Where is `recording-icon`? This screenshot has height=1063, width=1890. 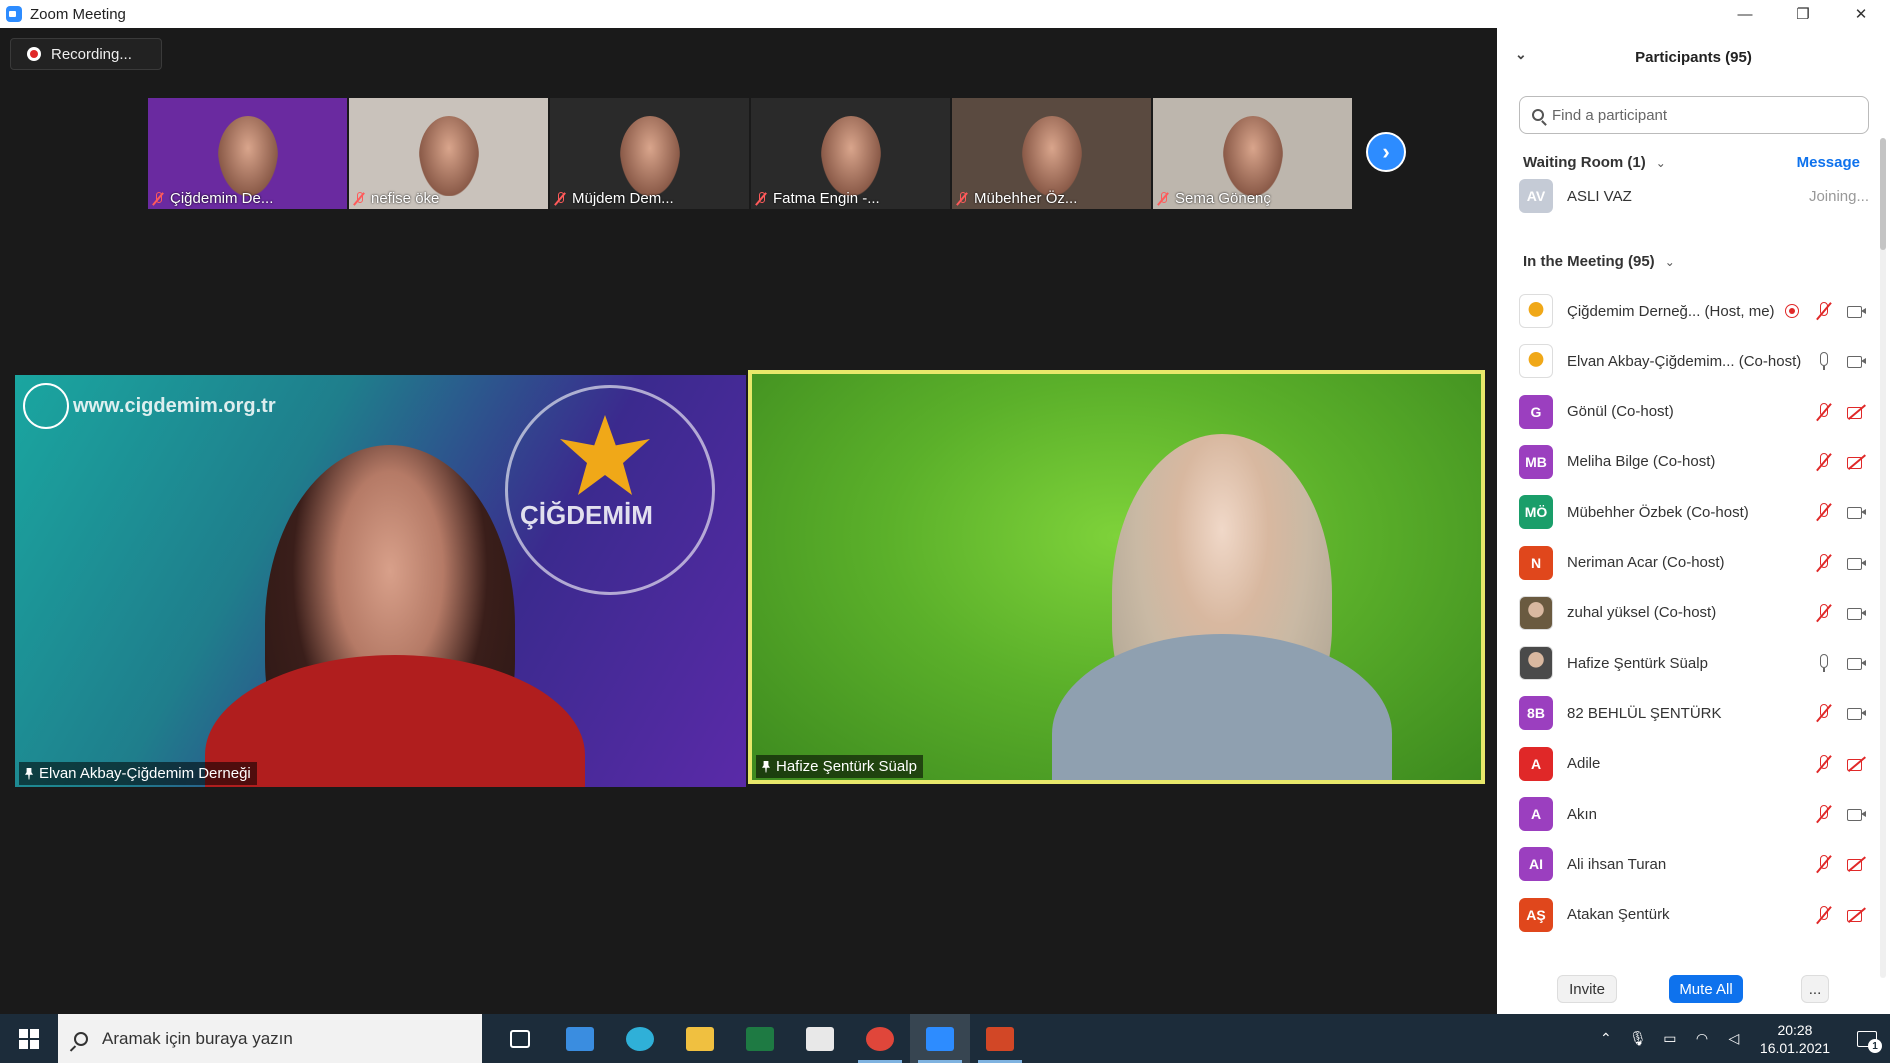 recording-icon is located at coordinates (1792, 311).